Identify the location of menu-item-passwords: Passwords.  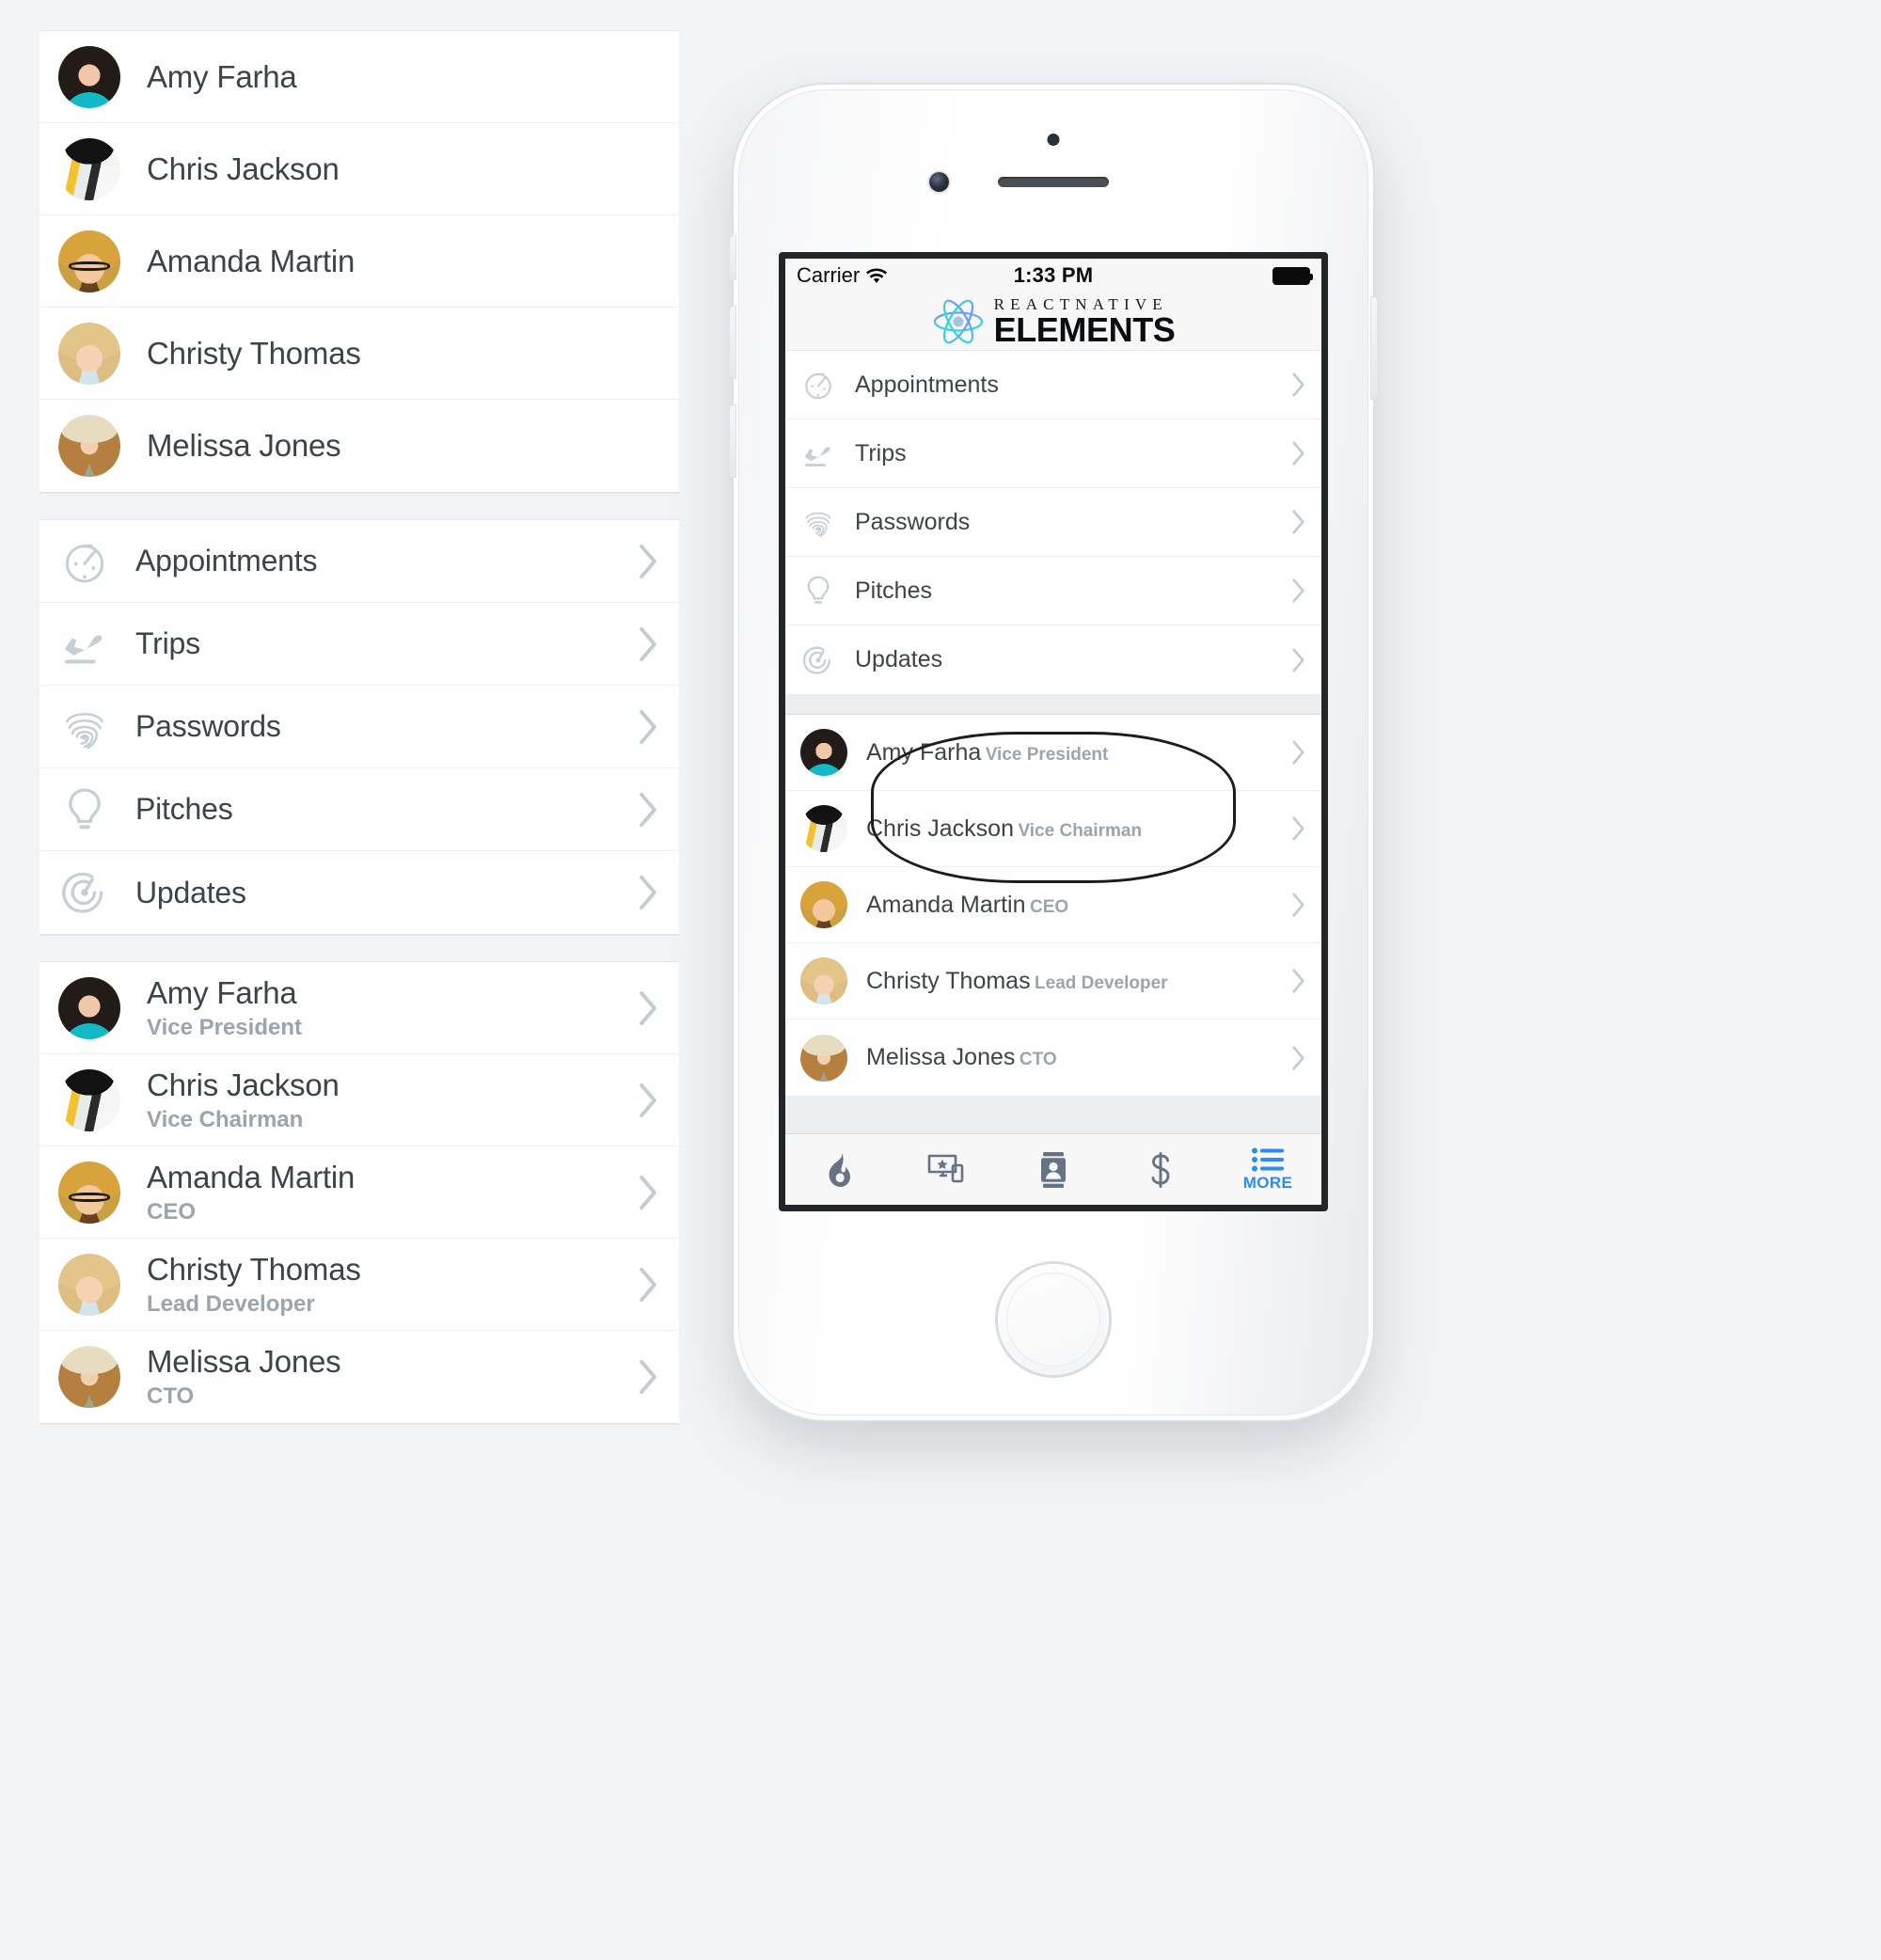
(359, 727).